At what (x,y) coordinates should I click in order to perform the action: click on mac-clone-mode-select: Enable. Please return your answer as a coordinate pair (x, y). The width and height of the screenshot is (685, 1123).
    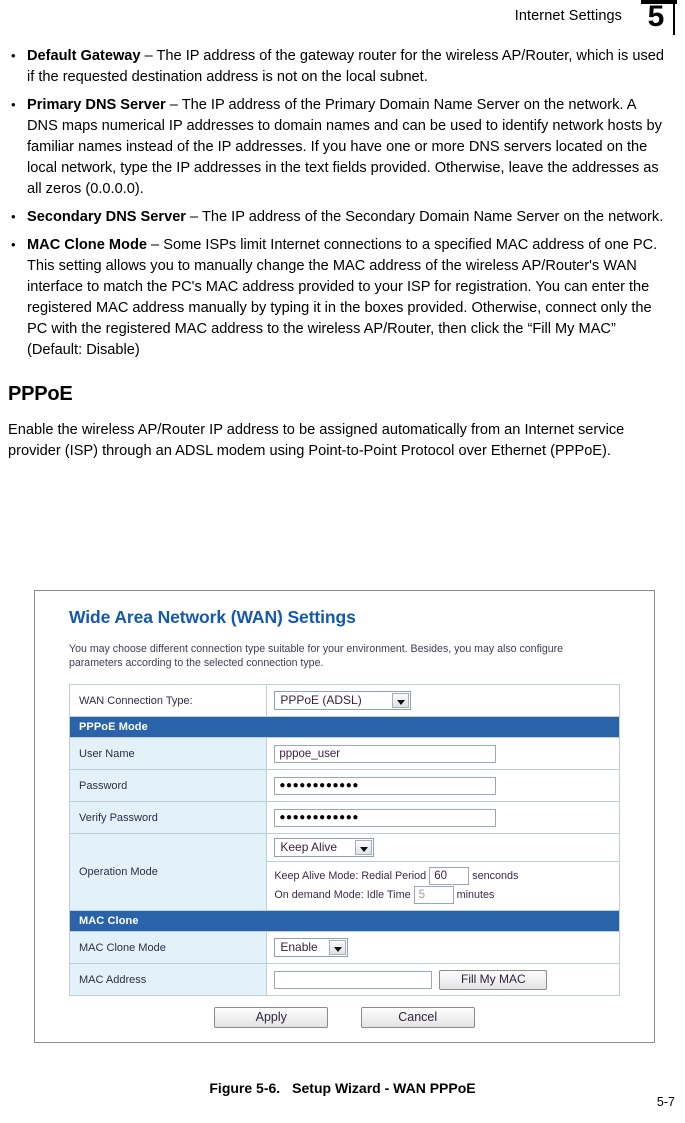
    Looking at the image, I should click on (311, 947).